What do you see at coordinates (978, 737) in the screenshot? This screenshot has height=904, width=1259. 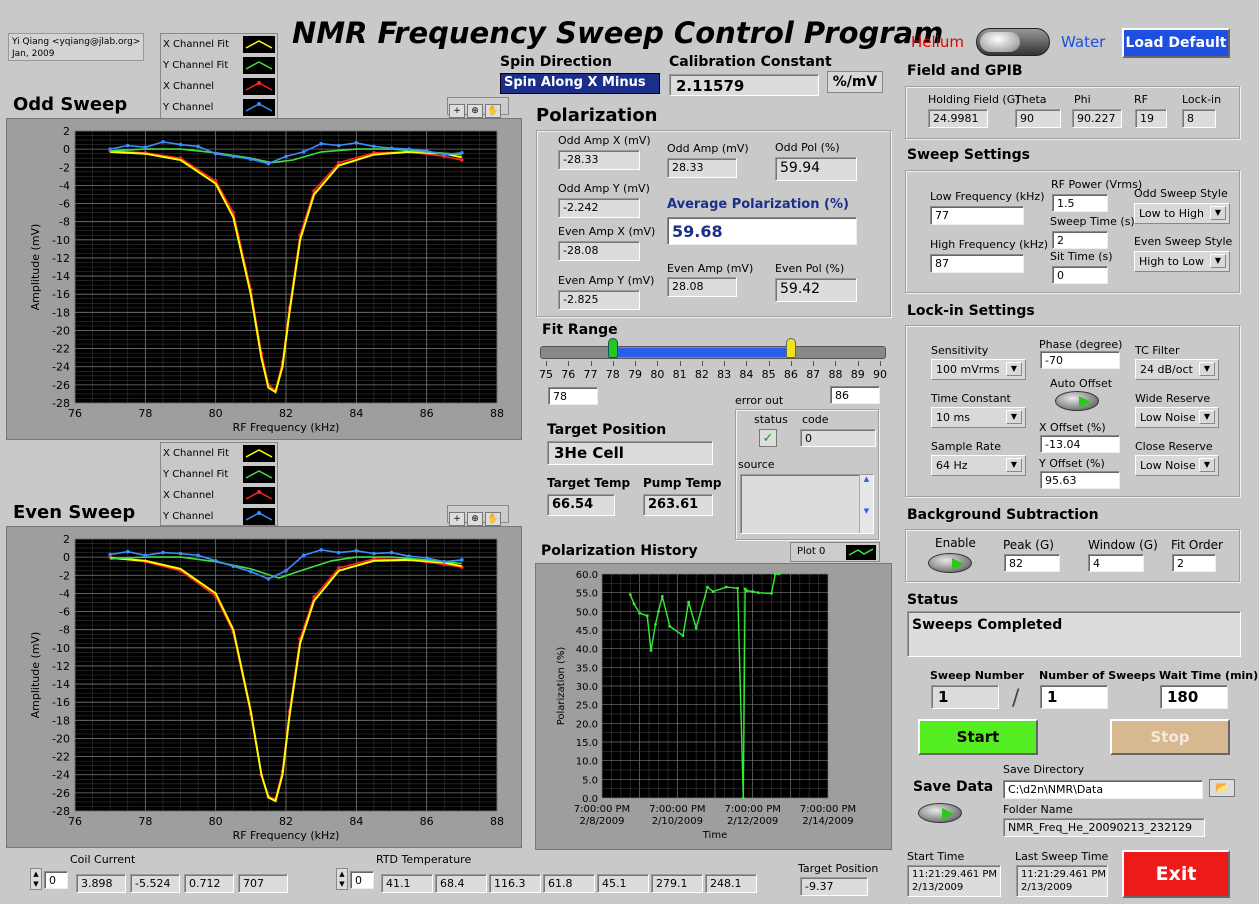 I see `start-button: Start` at bounding box center [978, 737].